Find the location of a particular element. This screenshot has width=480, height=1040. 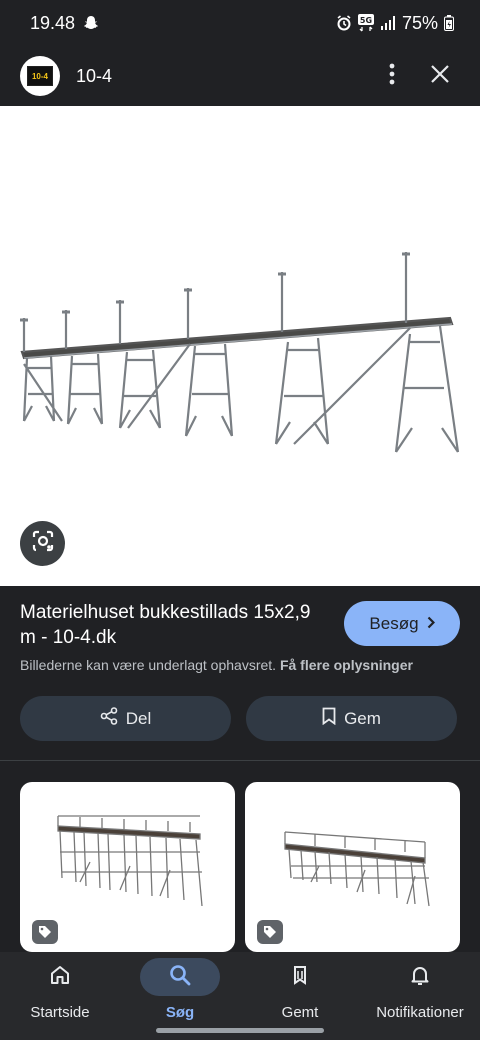

more-info-link: Få flere oplysninger is located at coordinates (346, 665).